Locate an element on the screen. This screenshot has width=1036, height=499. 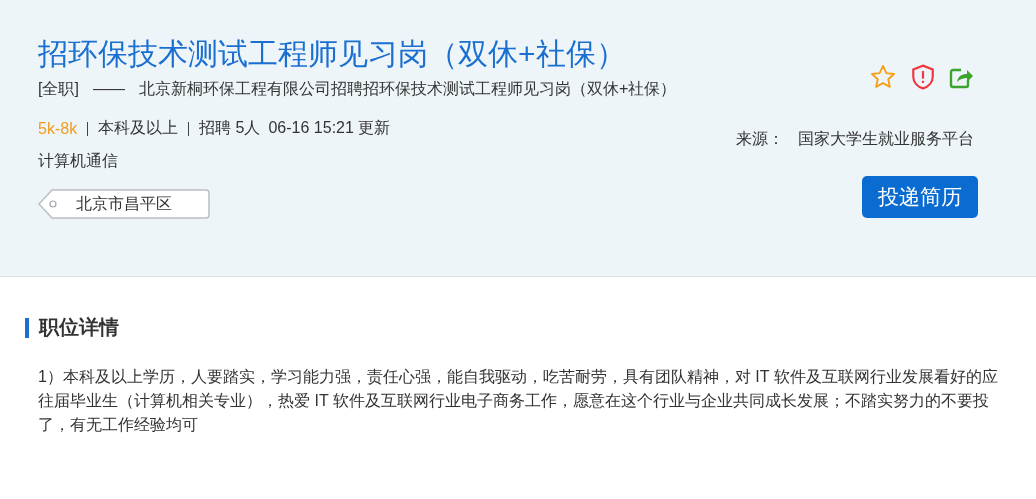
source-label: 来源： is located at coordinates (760, 139).